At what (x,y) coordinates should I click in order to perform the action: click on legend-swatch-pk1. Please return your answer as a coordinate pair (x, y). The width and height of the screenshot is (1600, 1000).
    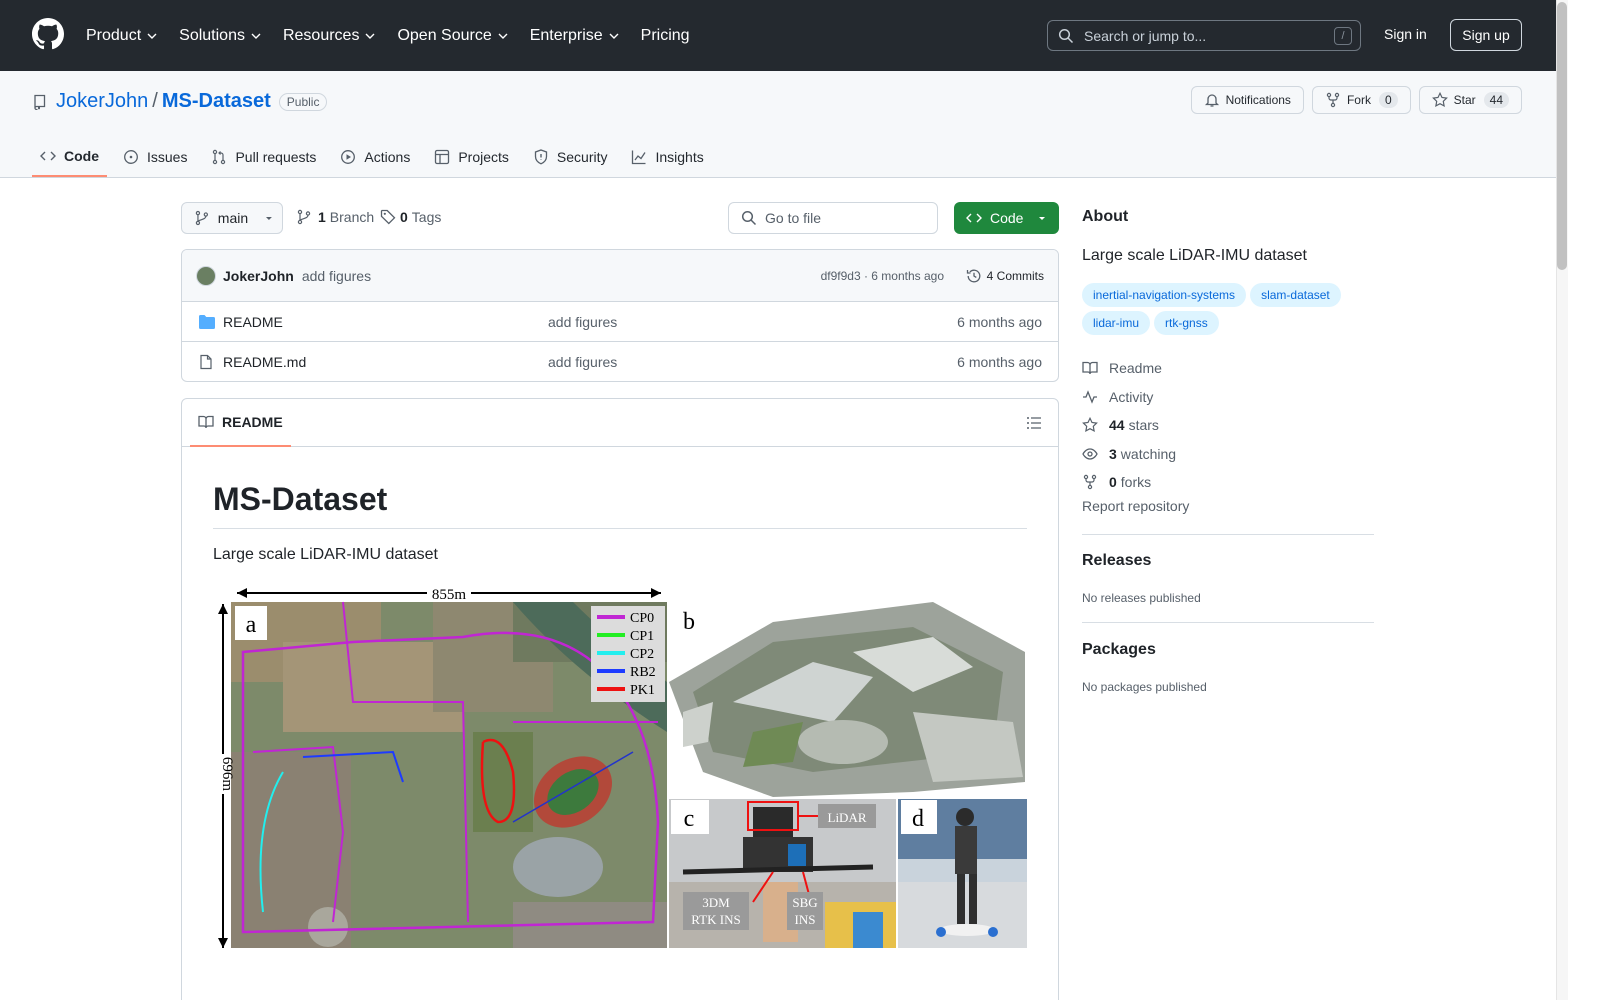
    Looking at the image, I should click on (611, 689).